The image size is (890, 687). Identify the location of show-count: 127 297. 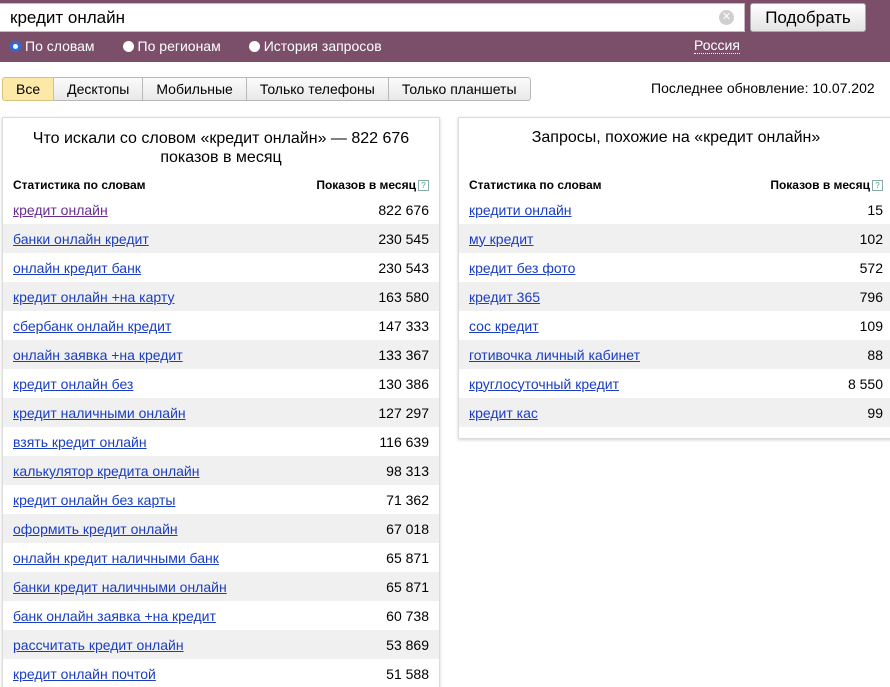
(403, 412).